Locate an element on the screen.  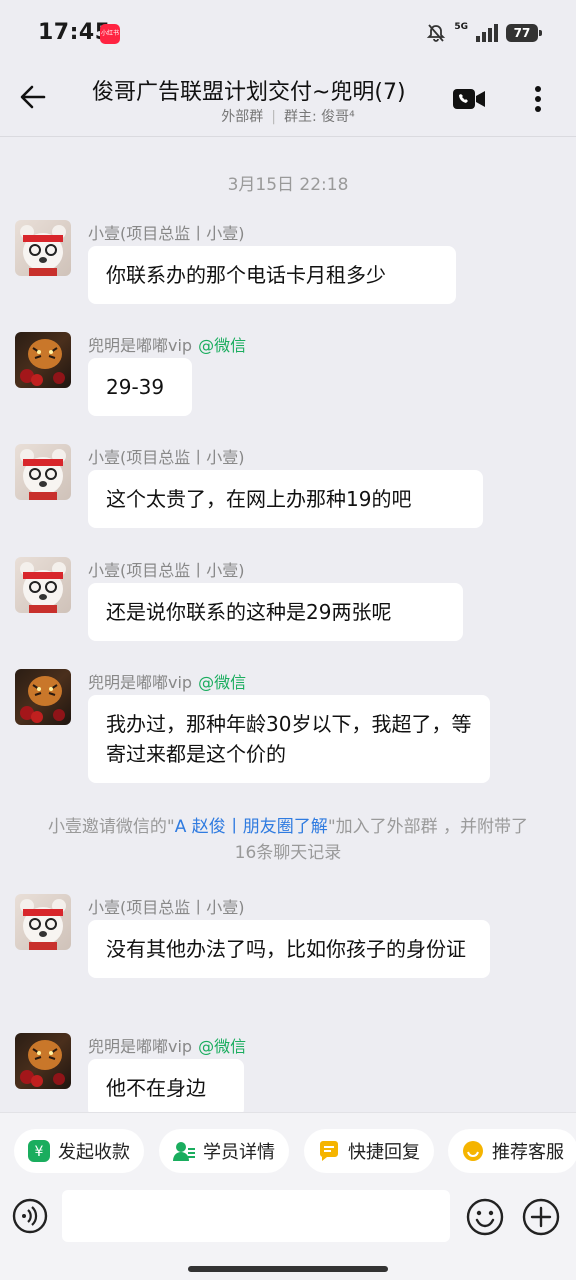
message-bubble: 你联系办的那个电话卡月租多少 is located at coordinates (272, 275).